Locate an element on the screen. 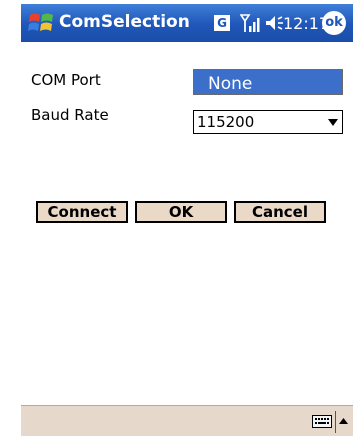  baud-rate-label: Baud Rate is located at coordinates (70, 115).